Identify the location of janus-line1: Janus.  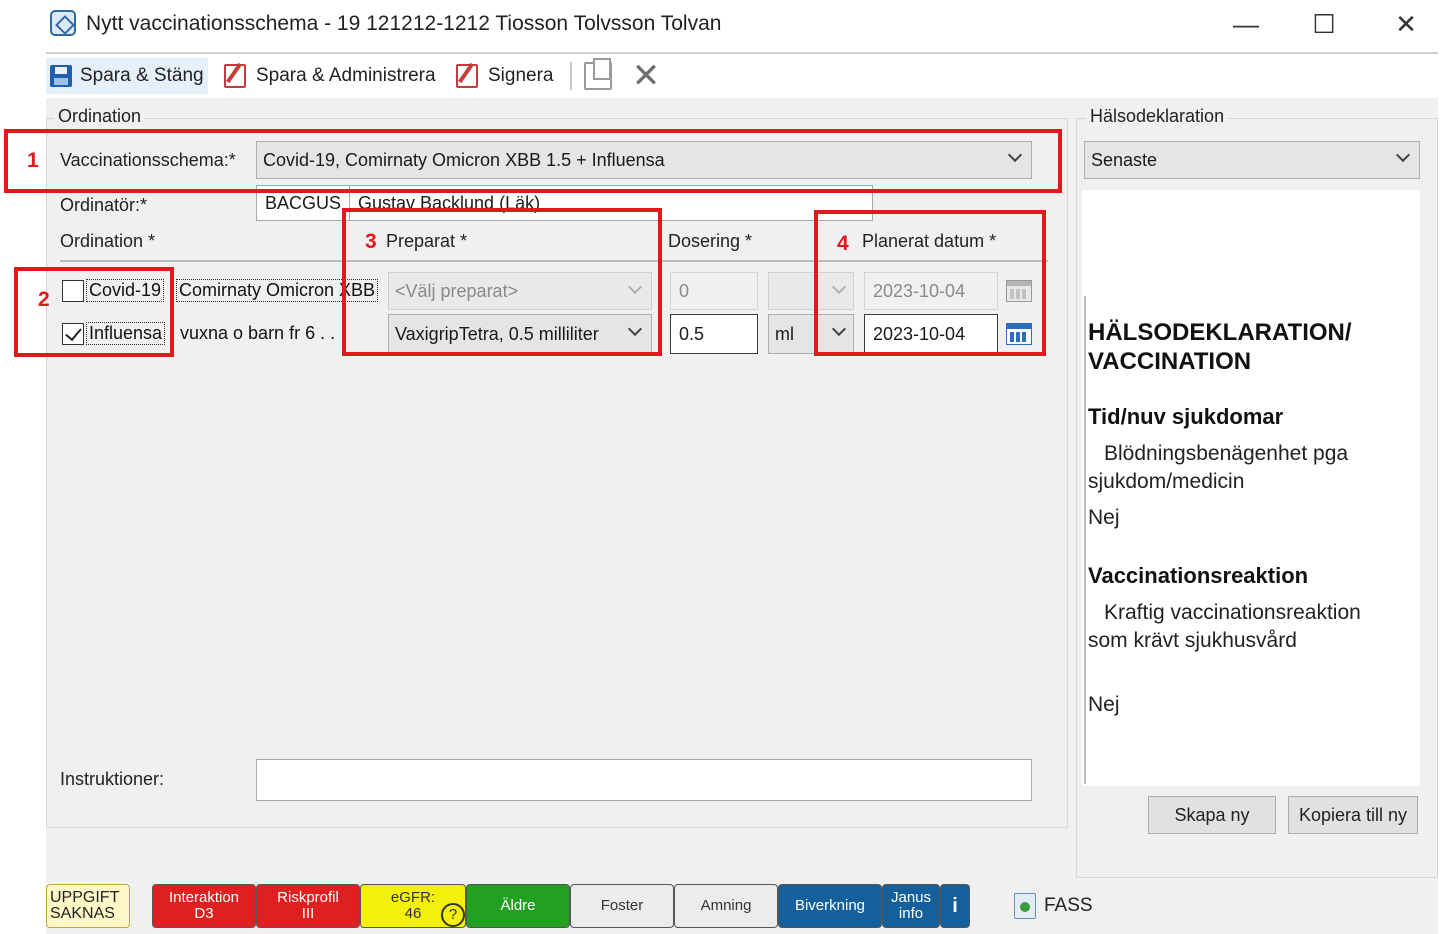
(911, 897).